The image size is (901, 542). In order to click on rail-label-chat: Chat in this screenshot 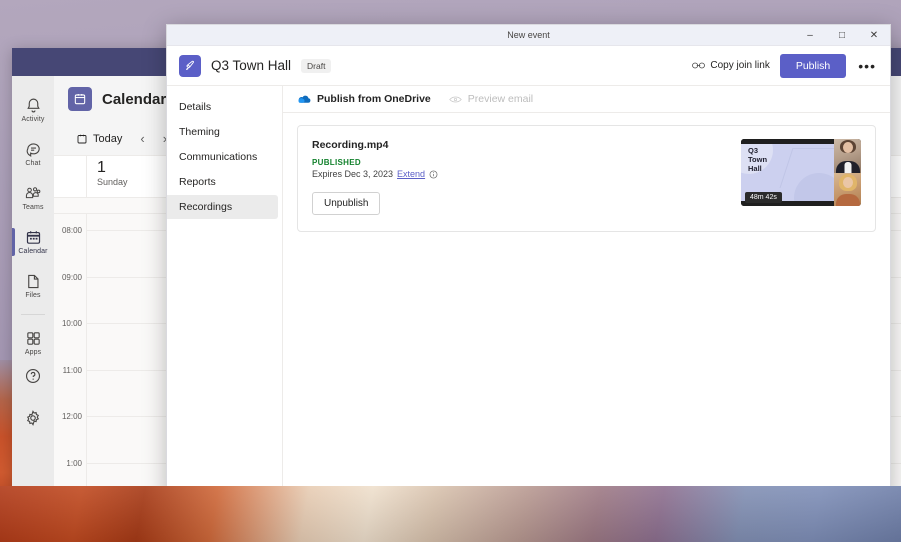, I will do `click(33, 163)`.